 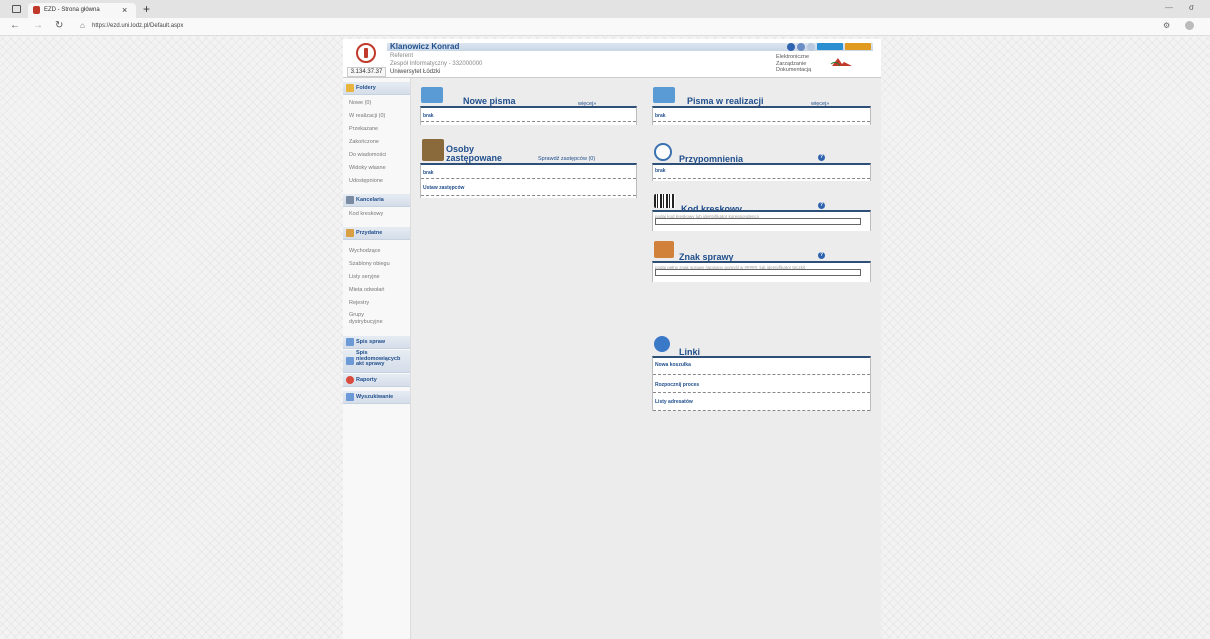 I want to click on sidebar-item-udostepnione: Udostępnione, so click(x=366, y=181).